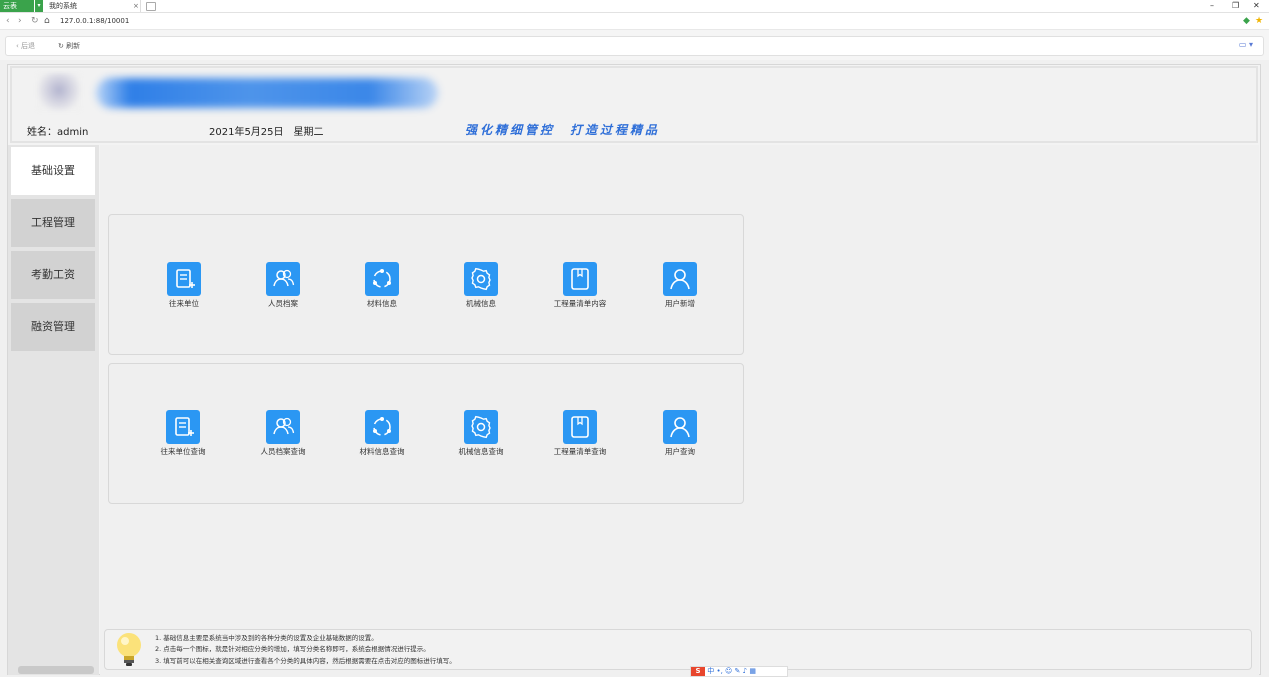  I want to click on tile-label: 材料信息查询, so click(382, 451).